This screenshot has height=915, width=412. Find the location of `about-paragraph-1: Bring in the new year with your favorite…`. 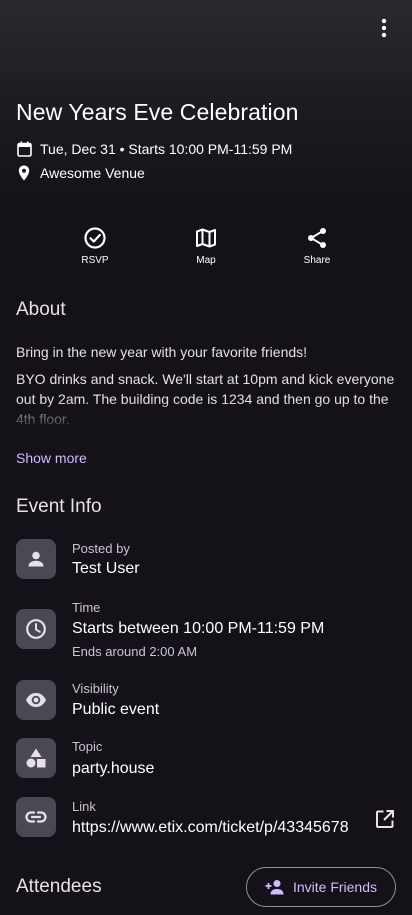

about-paragraph-1: Bring in the new year with your favorite… is located at coordinates (162, 352).